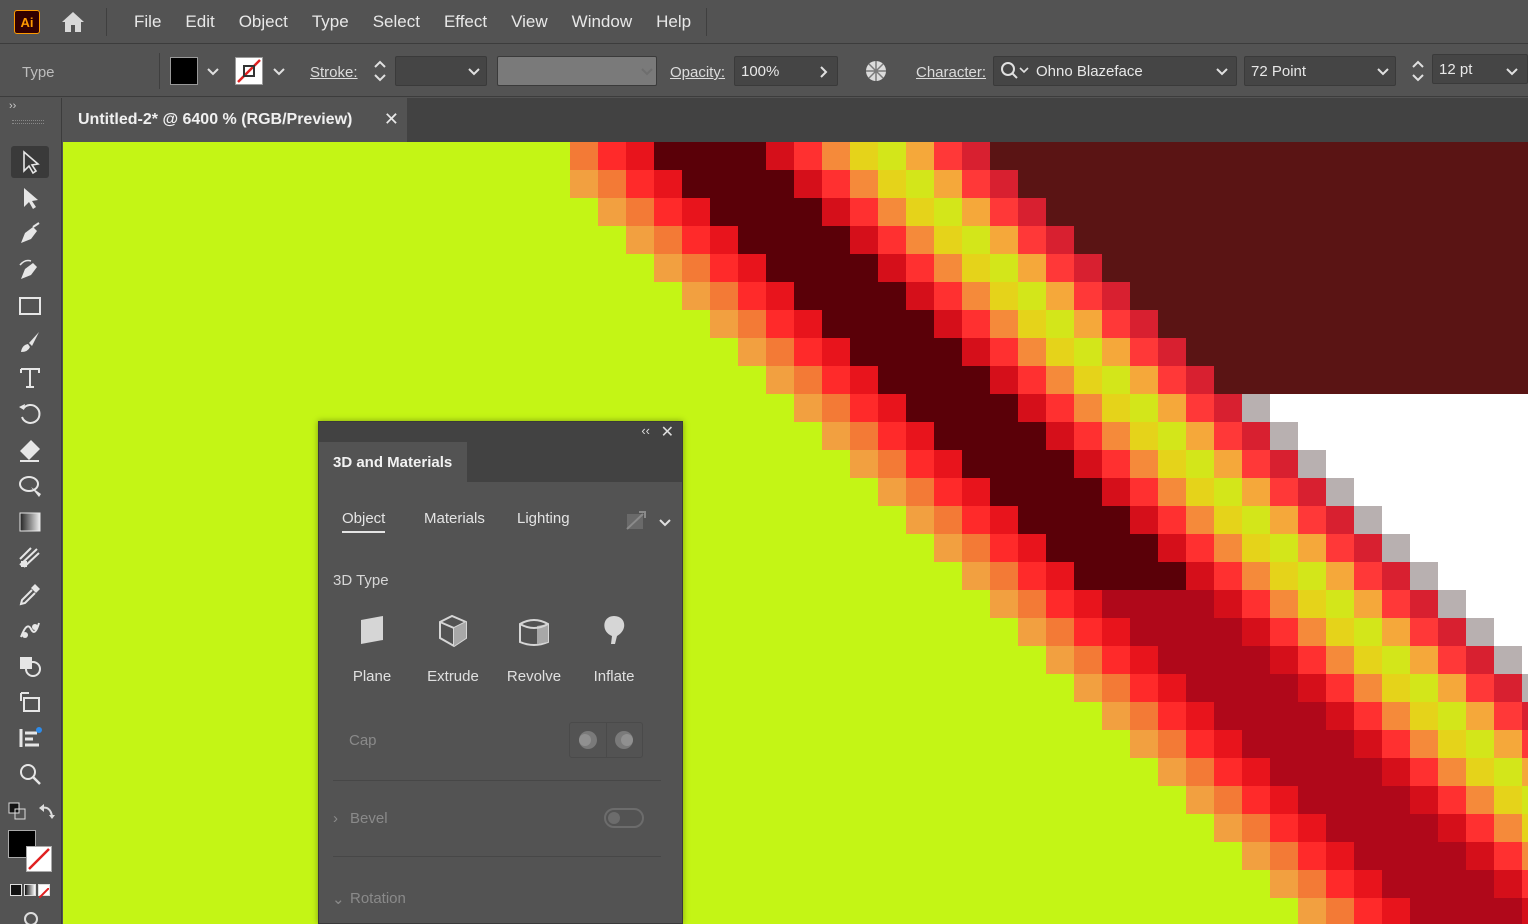  Describe the element at coordinates (876, 71) in the screenshot. I see `recolor-icon` at that location.